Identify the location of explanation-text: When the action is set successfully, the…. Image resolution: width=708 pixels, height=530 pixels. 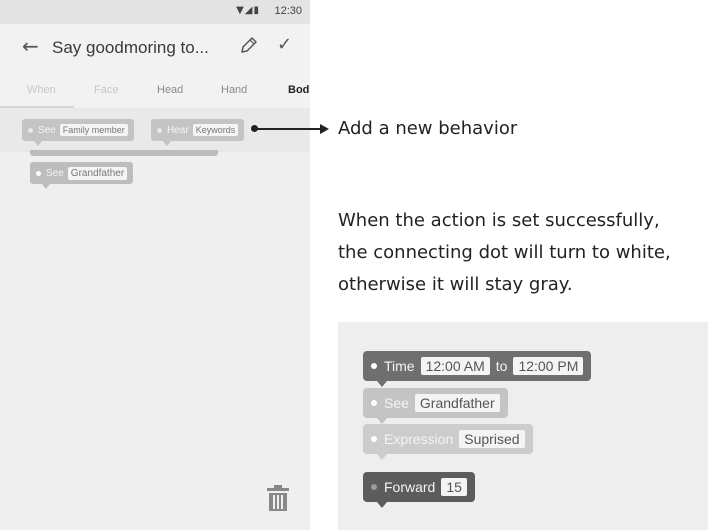
(523, 253).